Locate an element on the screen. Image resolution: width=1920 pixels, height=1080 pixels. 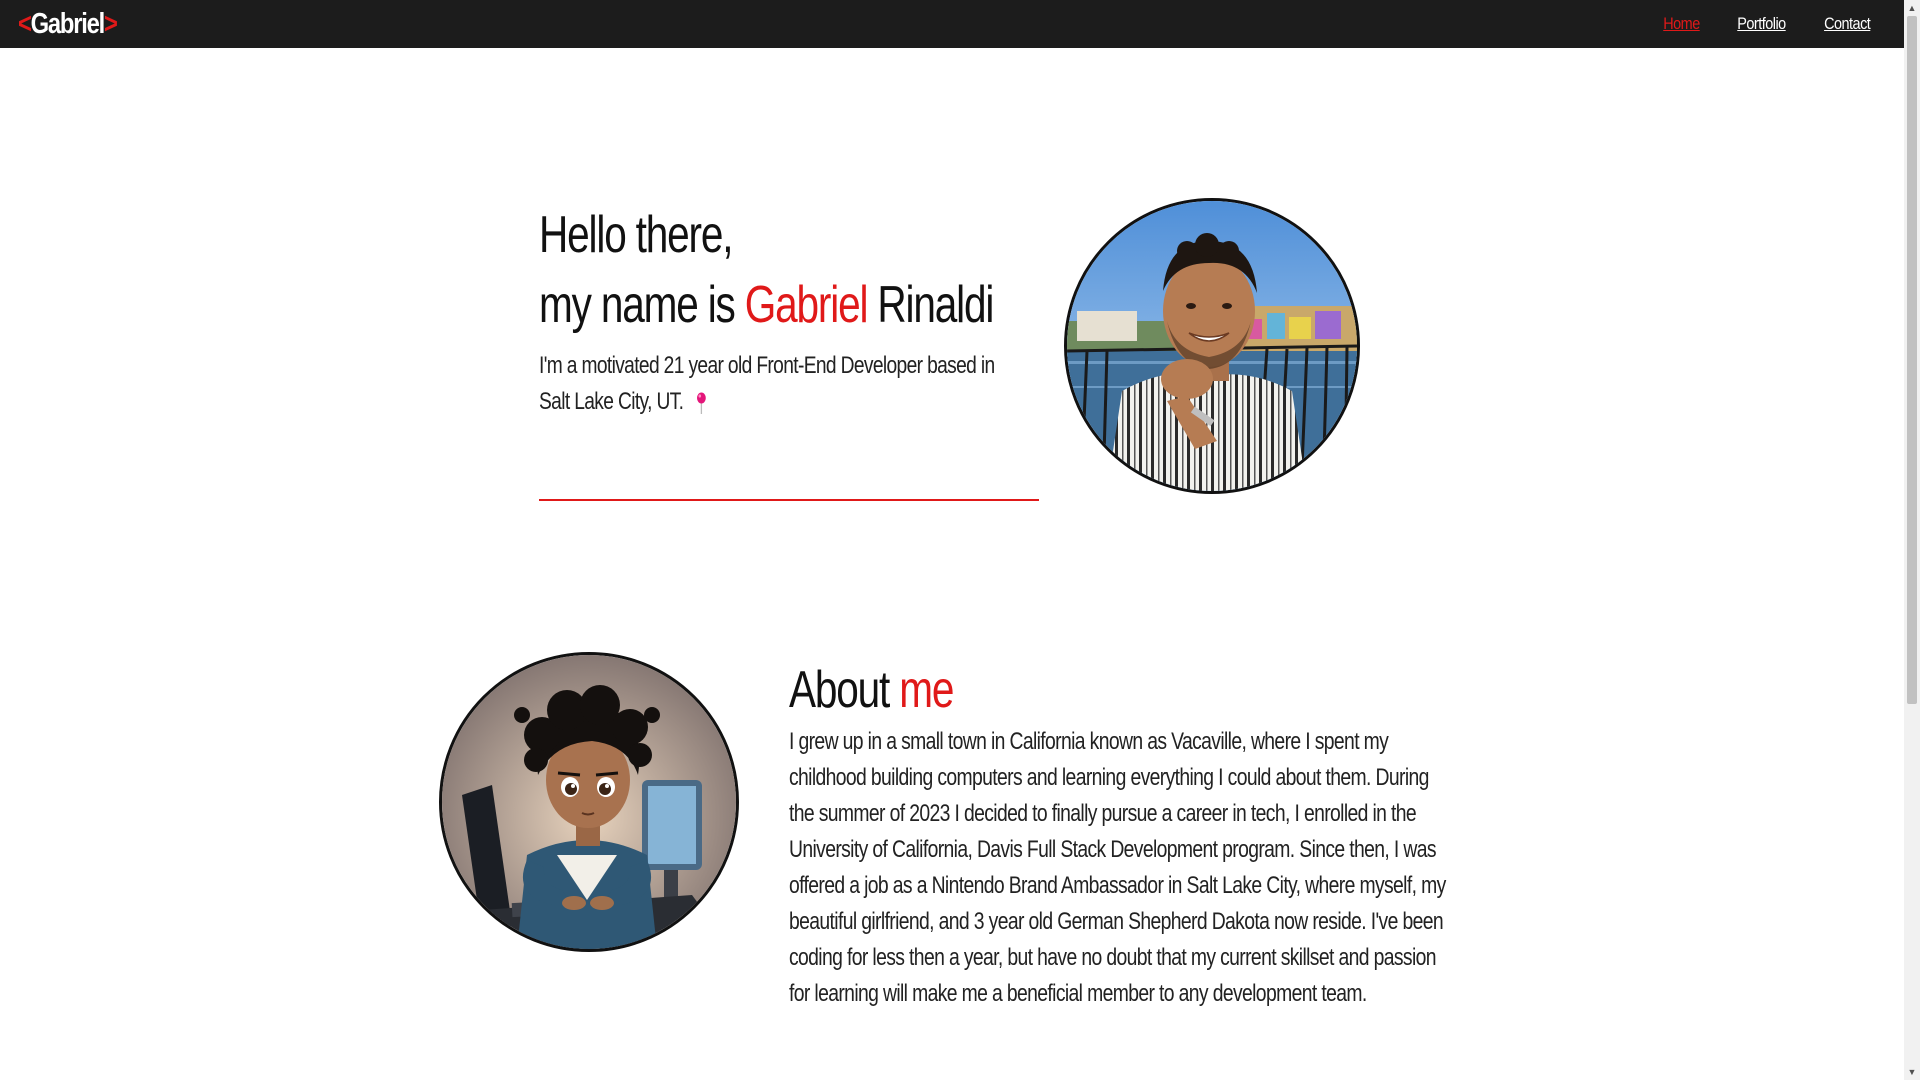
profile-photo is located at coordinates (1212, 346).